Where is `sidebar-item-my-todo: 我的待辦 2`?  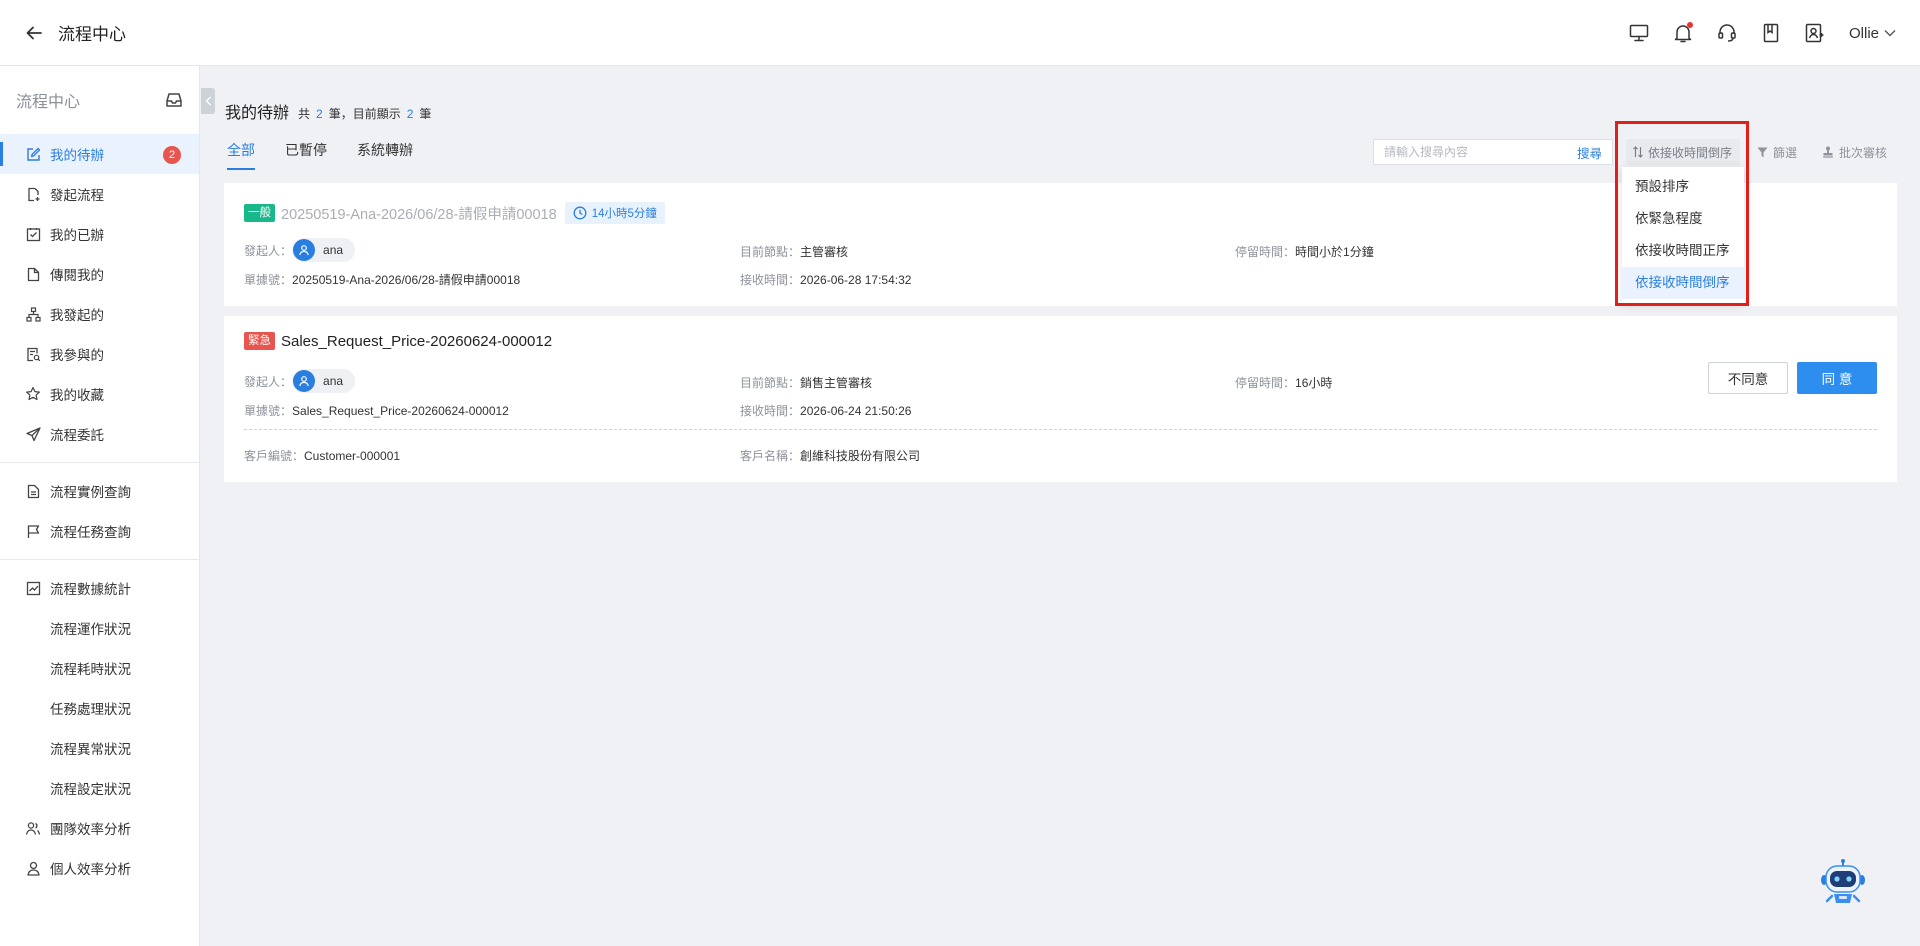
sidebar-item-my-todo: 我的待辦 2 is located at coordinates (99, 154).